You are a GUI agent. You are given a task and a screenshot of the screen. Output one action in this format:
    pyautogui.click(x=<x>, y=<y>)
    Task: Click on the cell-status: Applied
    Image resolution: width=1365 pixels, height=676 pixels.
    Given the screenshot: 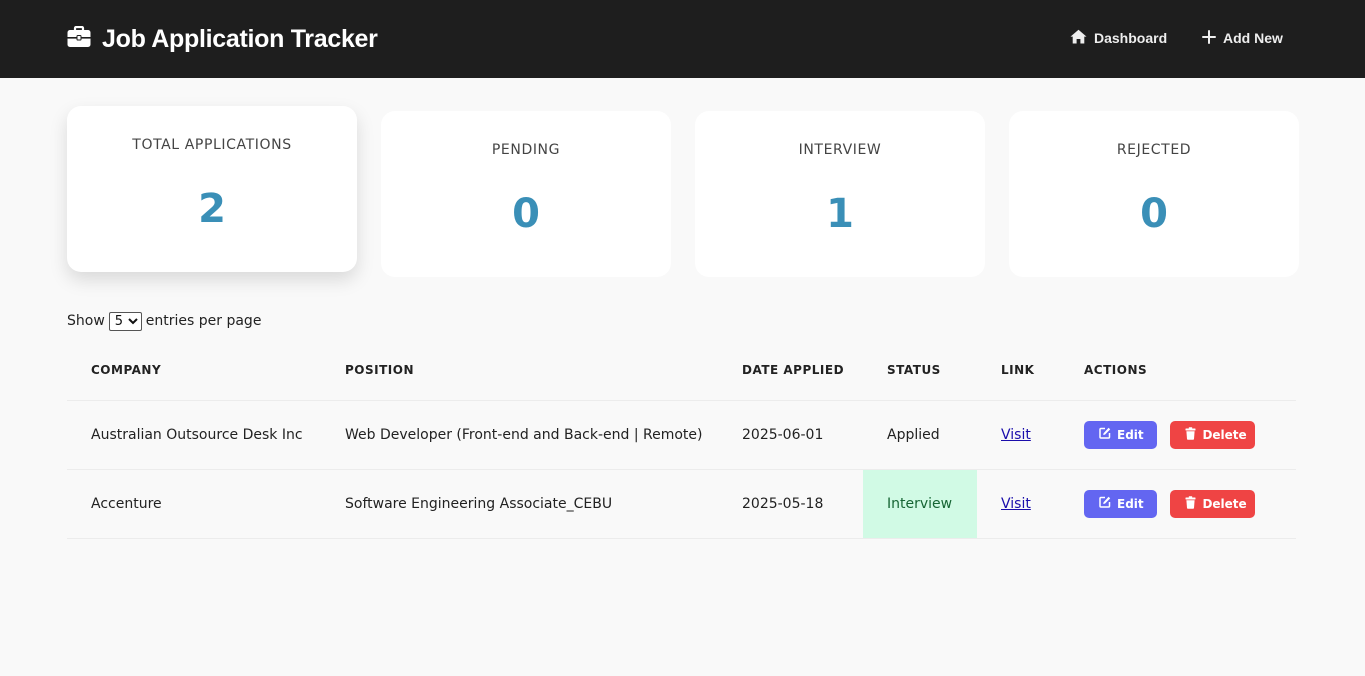 What is the action you would take?
    pyautogui.click(x=920, y=435)
    